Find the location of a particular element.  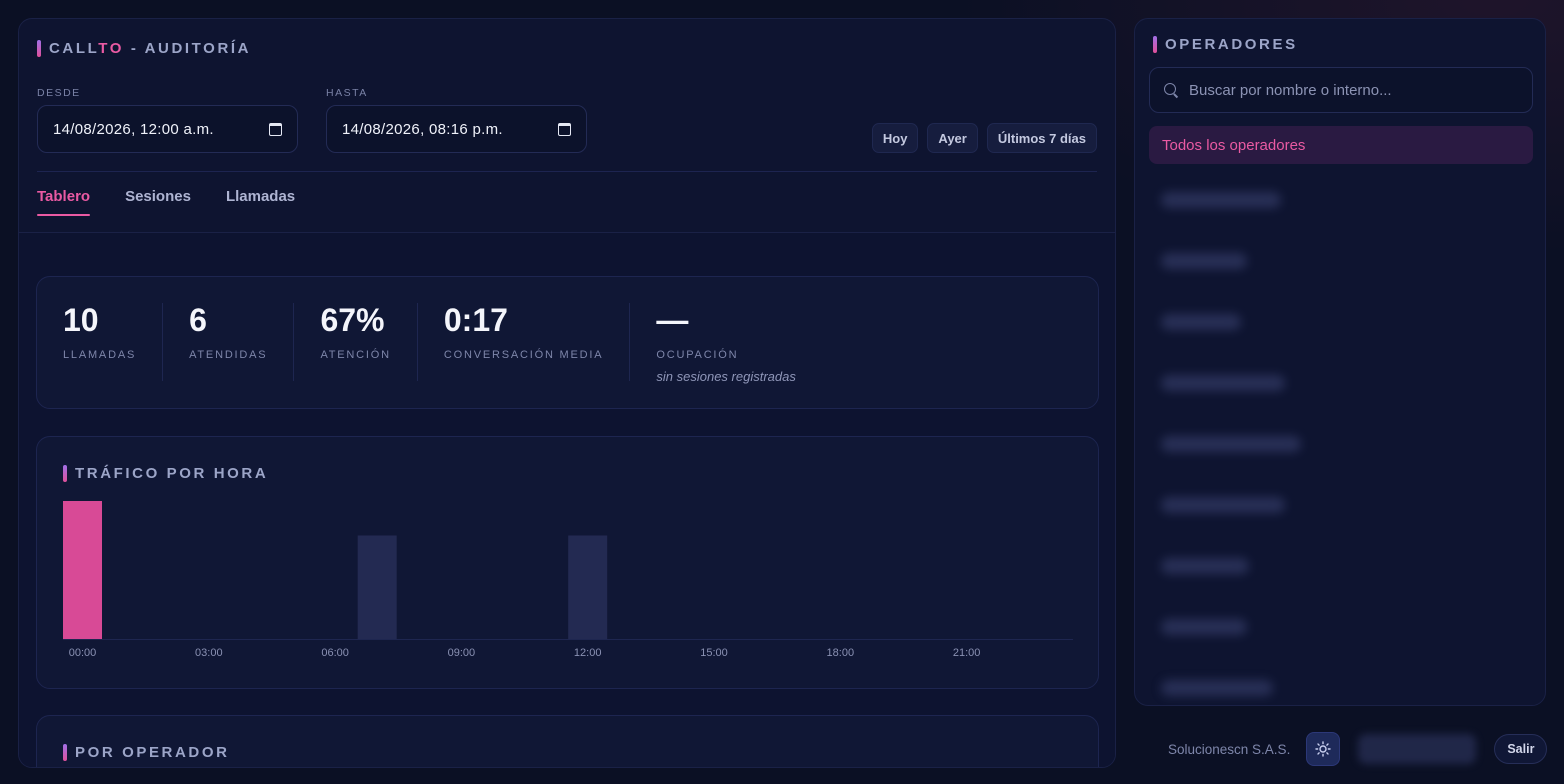

sidebar-title: OPERADORES is located at coordinates (1225, 44).